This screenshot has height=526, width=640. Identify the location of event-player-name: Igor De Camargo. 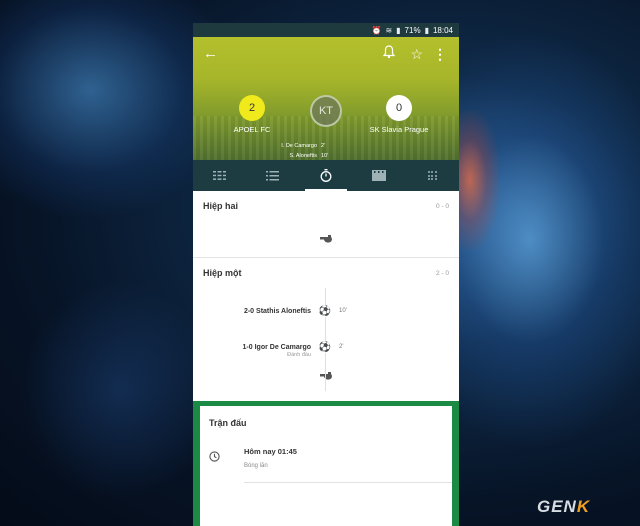
(282, 347).